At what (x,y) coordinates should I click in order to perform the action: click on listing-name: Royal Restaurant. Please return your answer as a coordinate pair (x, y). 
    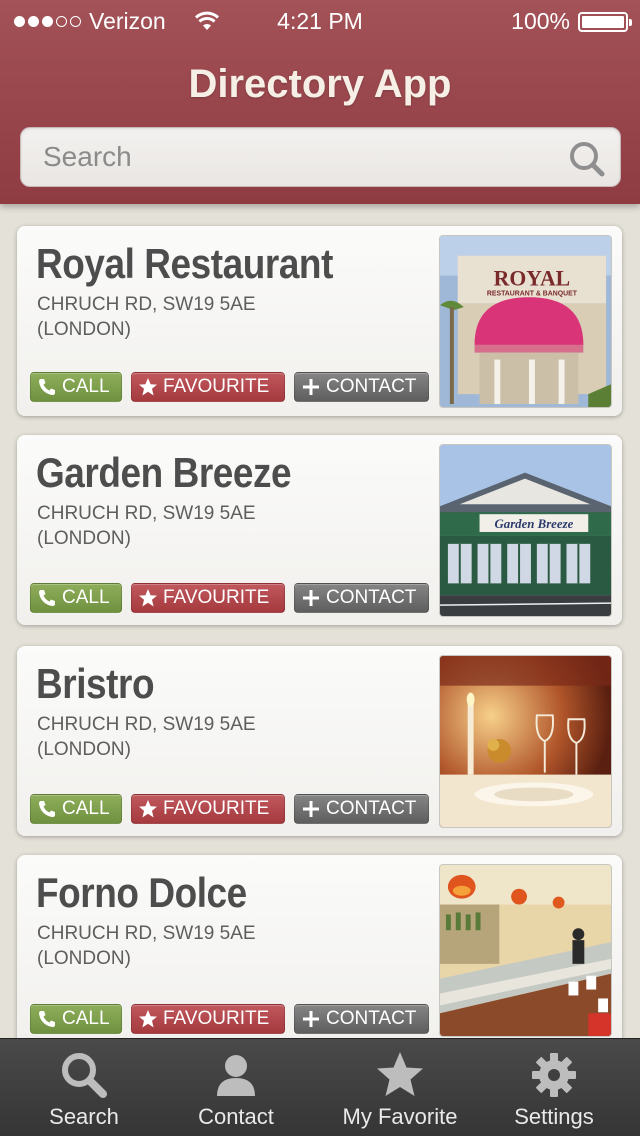
    Looking at the image, I should click on (184, 263).